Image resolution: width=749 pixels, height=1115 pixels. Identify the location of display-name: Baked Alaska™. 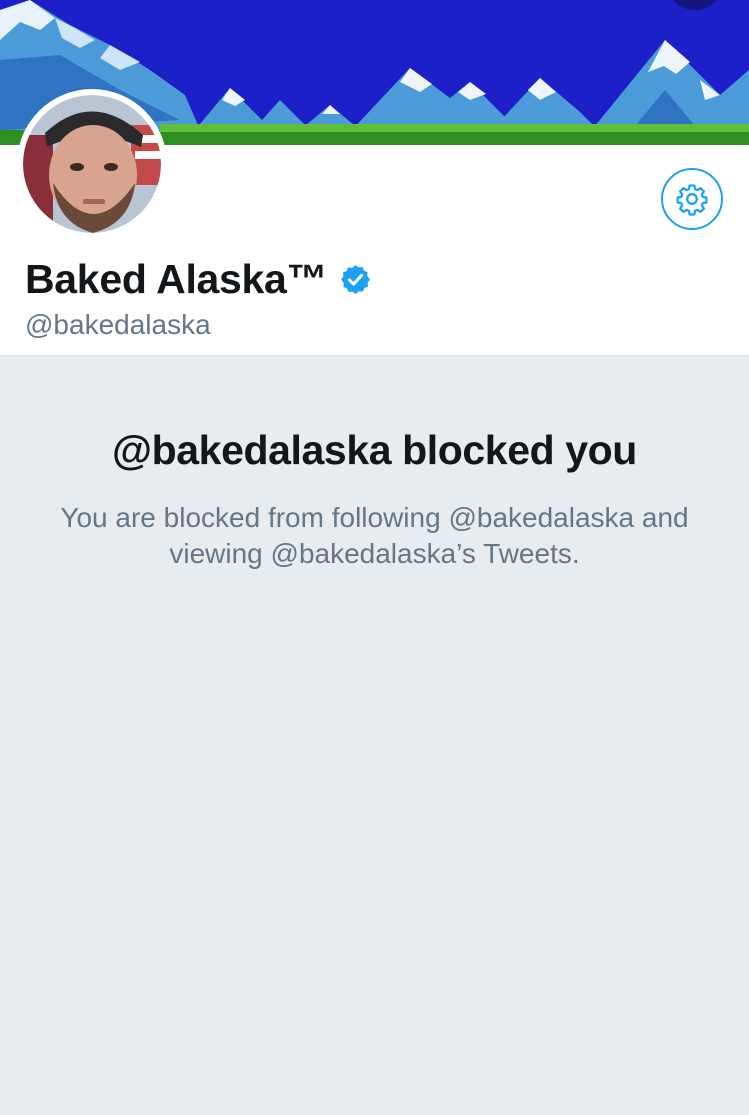
(176, 278).